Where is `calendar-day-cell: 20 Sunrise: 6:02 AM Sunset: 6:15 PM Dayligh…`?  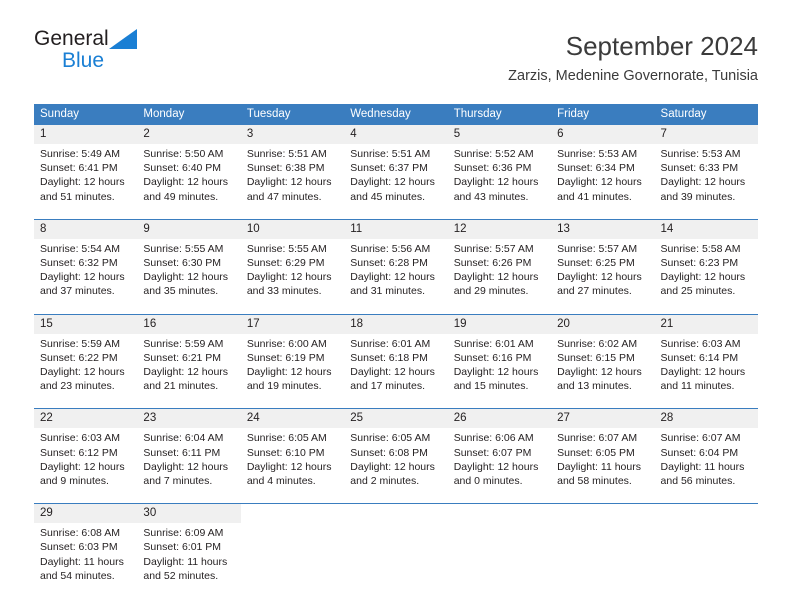 calendar-day-cell: 20 Sunrise: 6:02 AM Sunset: 6:15 PM Dayligh… is located at coordinates (603, 357).